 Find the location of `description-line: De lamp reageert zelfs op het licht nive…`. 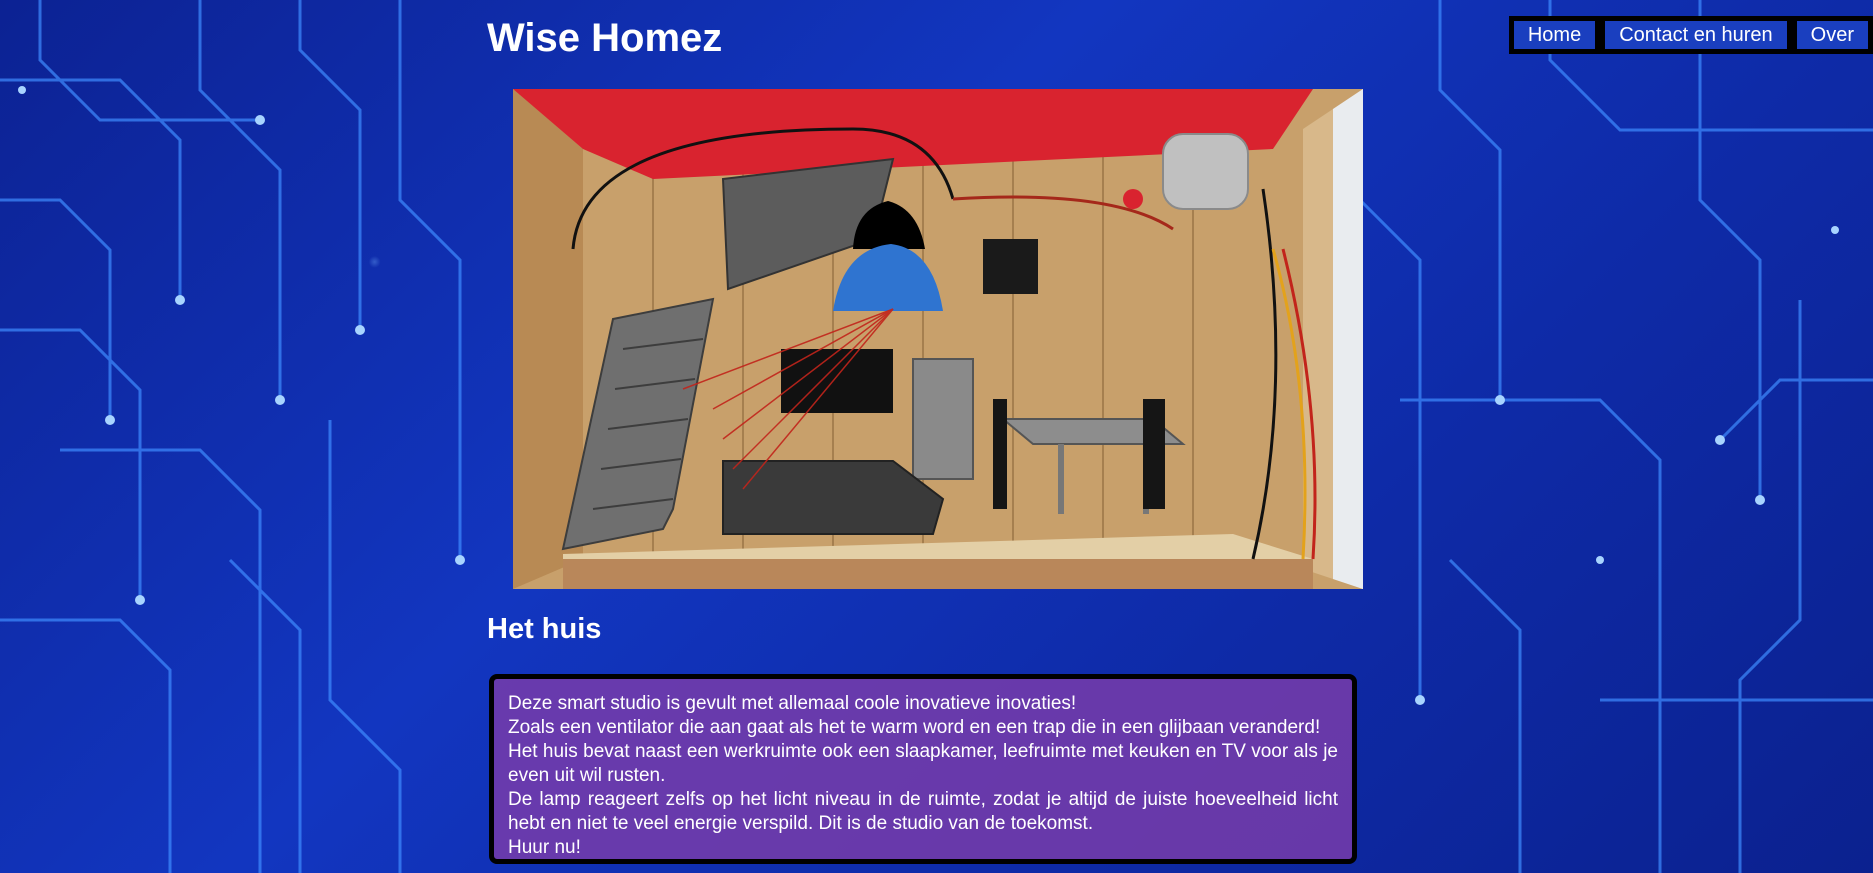

description-line: De lamp reageert zelfs op het licht nive… is located at coordinates (923, 811).